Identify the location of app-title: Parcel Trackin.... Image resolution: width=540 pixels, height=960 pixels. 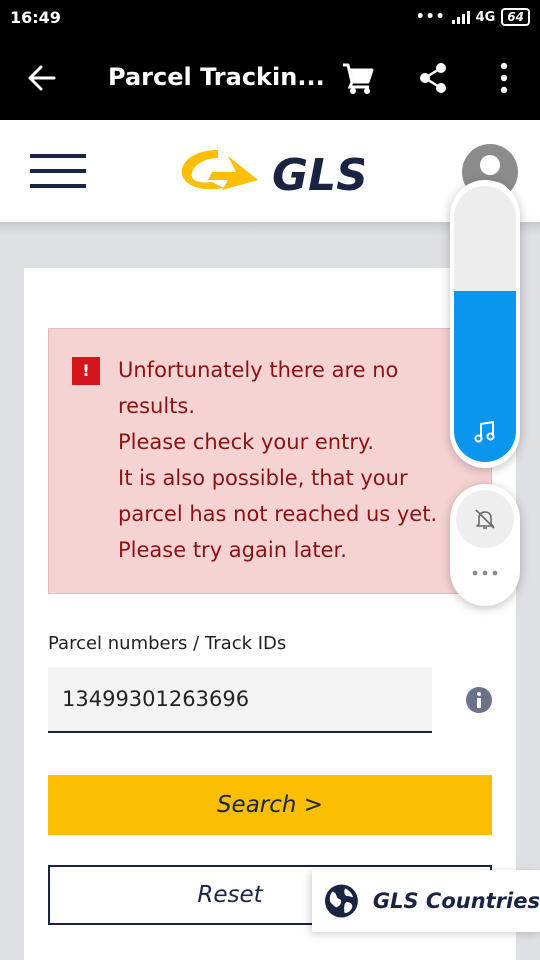
(216, 77).